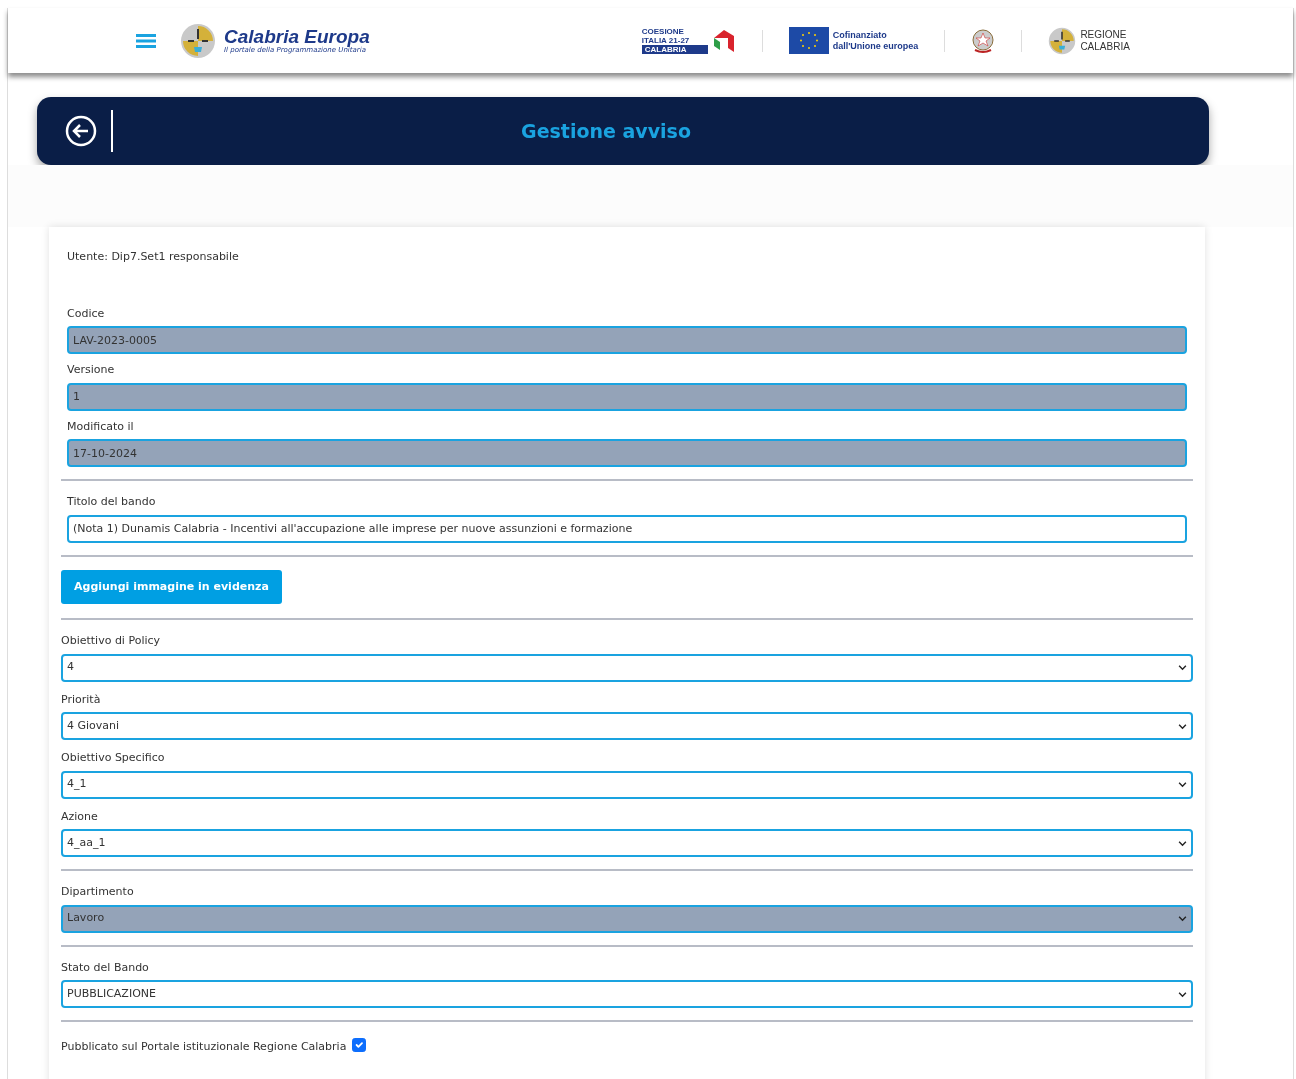  I want to click on coesione-text: ITALIA, so click(654, 40).